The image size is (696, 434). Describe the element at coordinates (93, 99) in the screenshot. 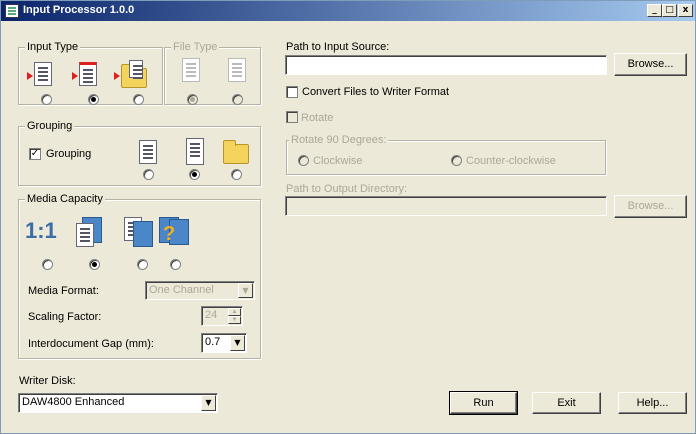

I see `input-type-batch-radio` at that location.